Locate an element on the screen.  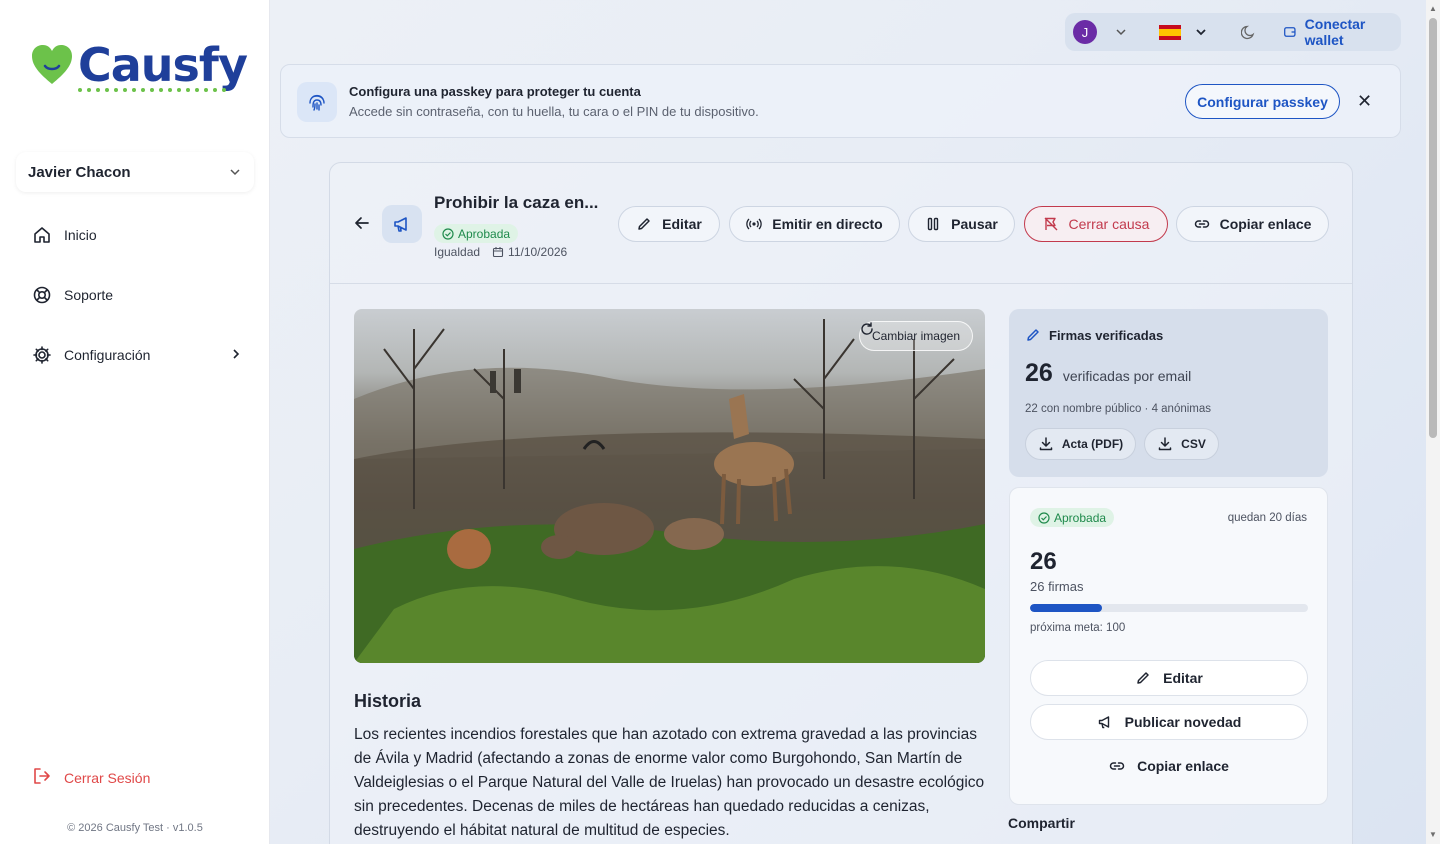
calendar-icon is located at coordinates (498, 252).